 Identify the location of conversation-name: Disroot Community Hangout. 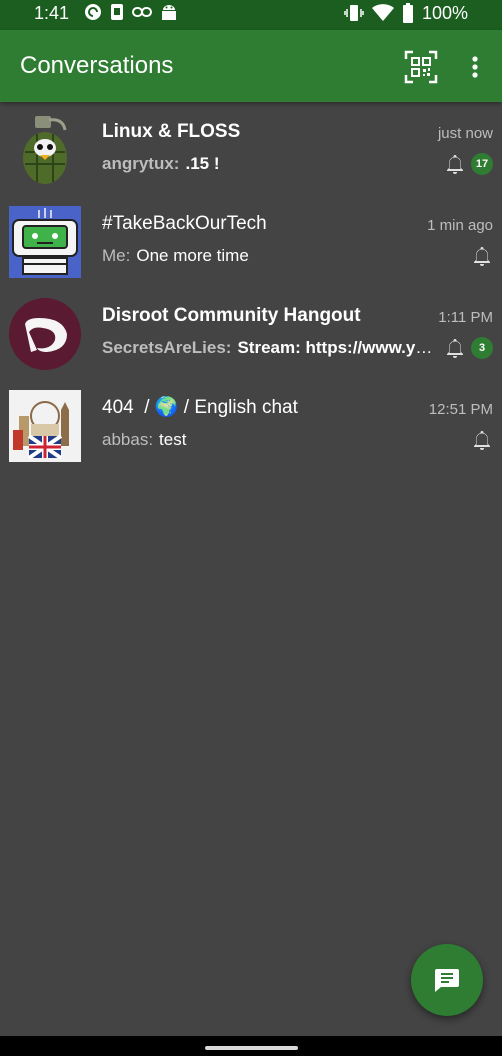
(231, 315).